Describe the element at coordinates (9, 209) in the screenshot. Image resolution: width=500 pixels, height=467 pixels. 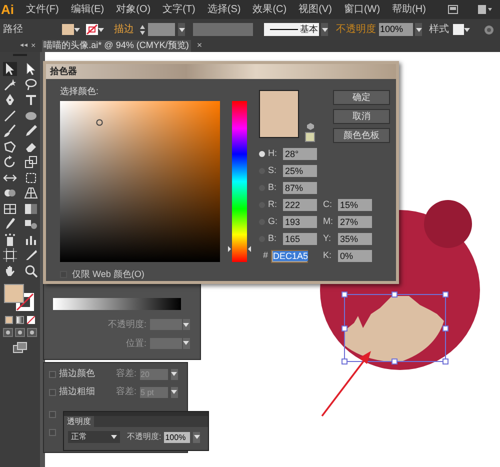
I see `mesh-icon` at that location.